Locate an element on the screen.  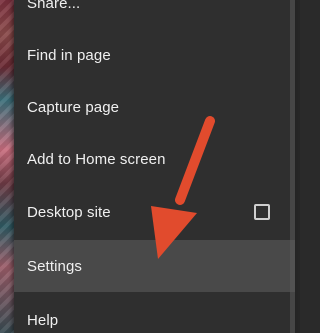
desktop-site-checkbox is located at coordinates (262, 212).